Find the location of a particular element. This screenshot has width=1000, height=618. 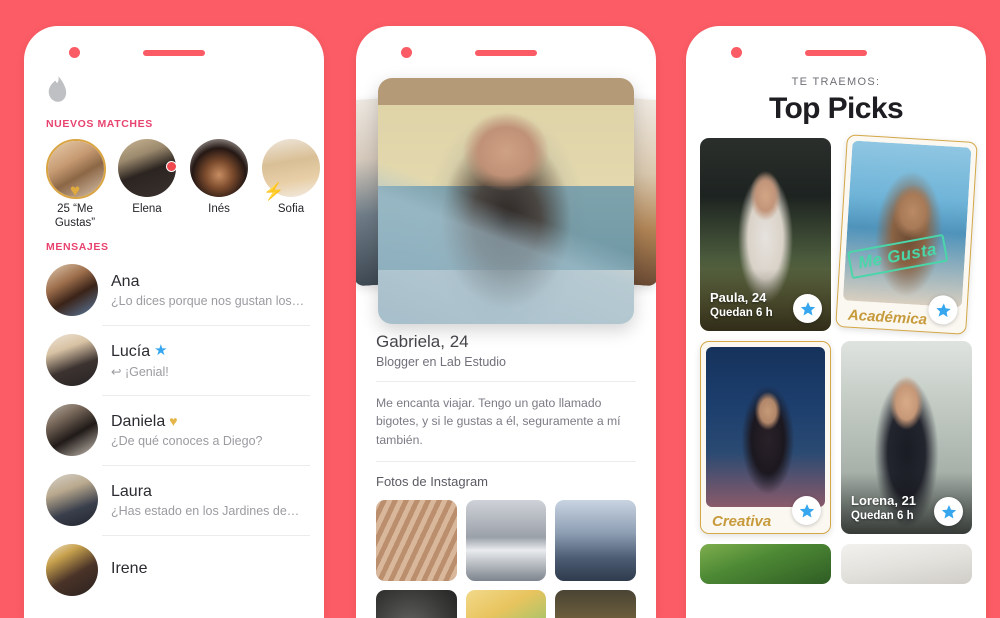

instagram-section-title: Fotos de Instagram is located at coordinates (432, 481).